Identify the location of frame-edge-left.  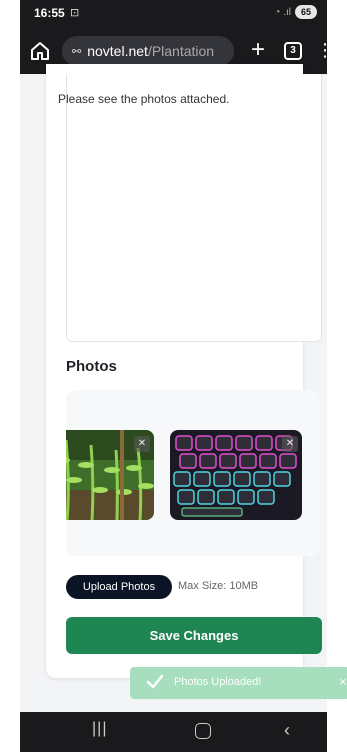
(10, 376).